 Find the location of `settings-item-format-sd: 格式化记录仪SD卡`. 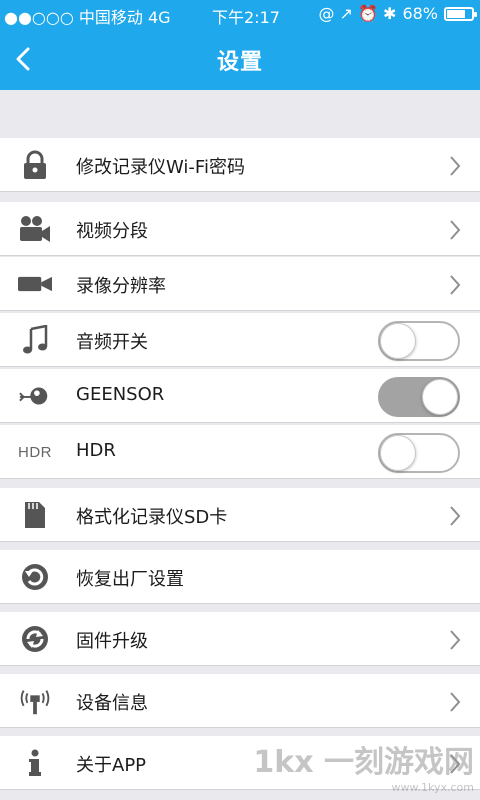

settings-item-format-sd: 格式化记录仪SD卡 is located at coordinates (240, 515).